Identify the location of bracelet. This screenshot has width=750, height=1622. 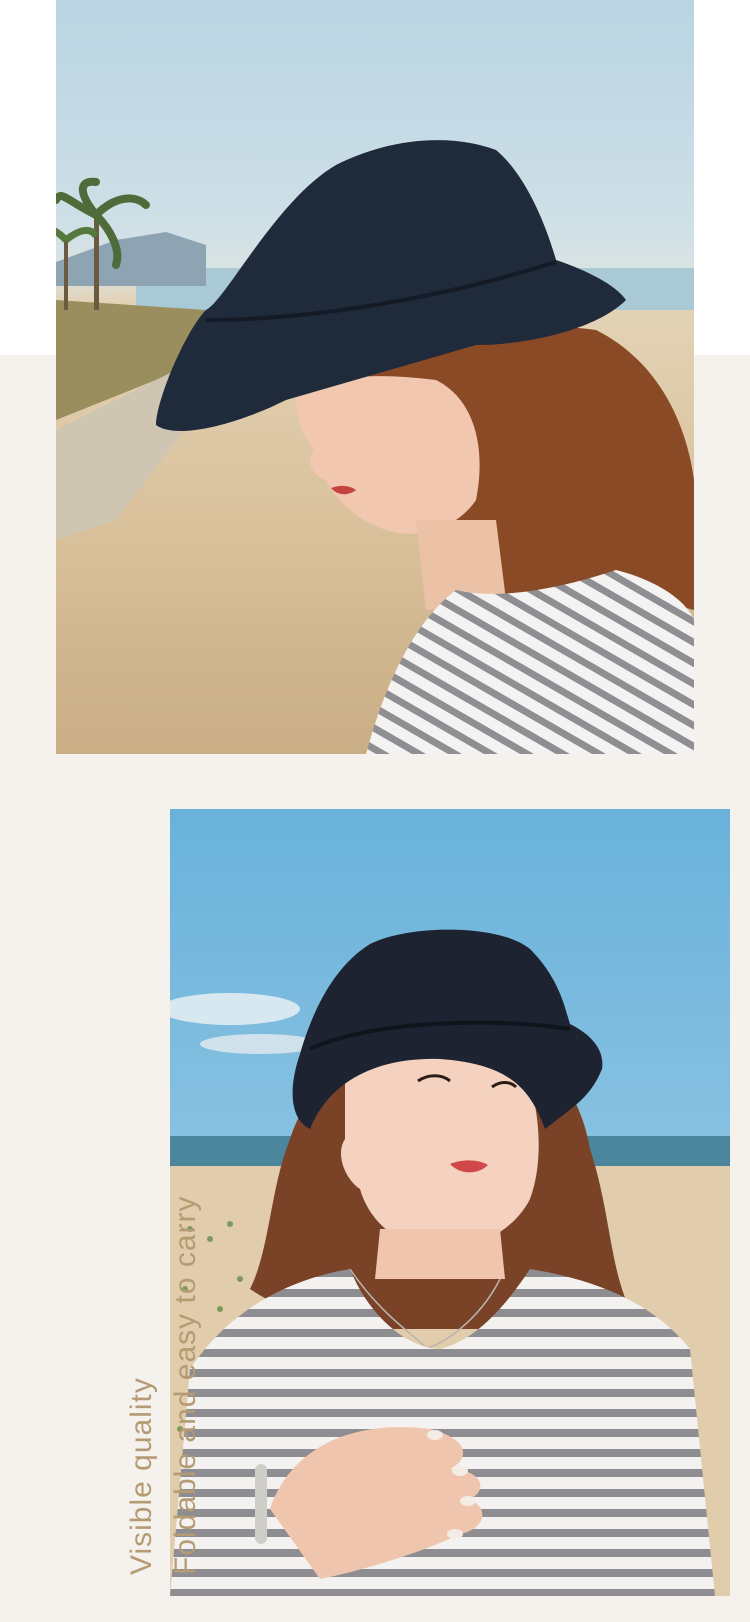
(261, 1504).